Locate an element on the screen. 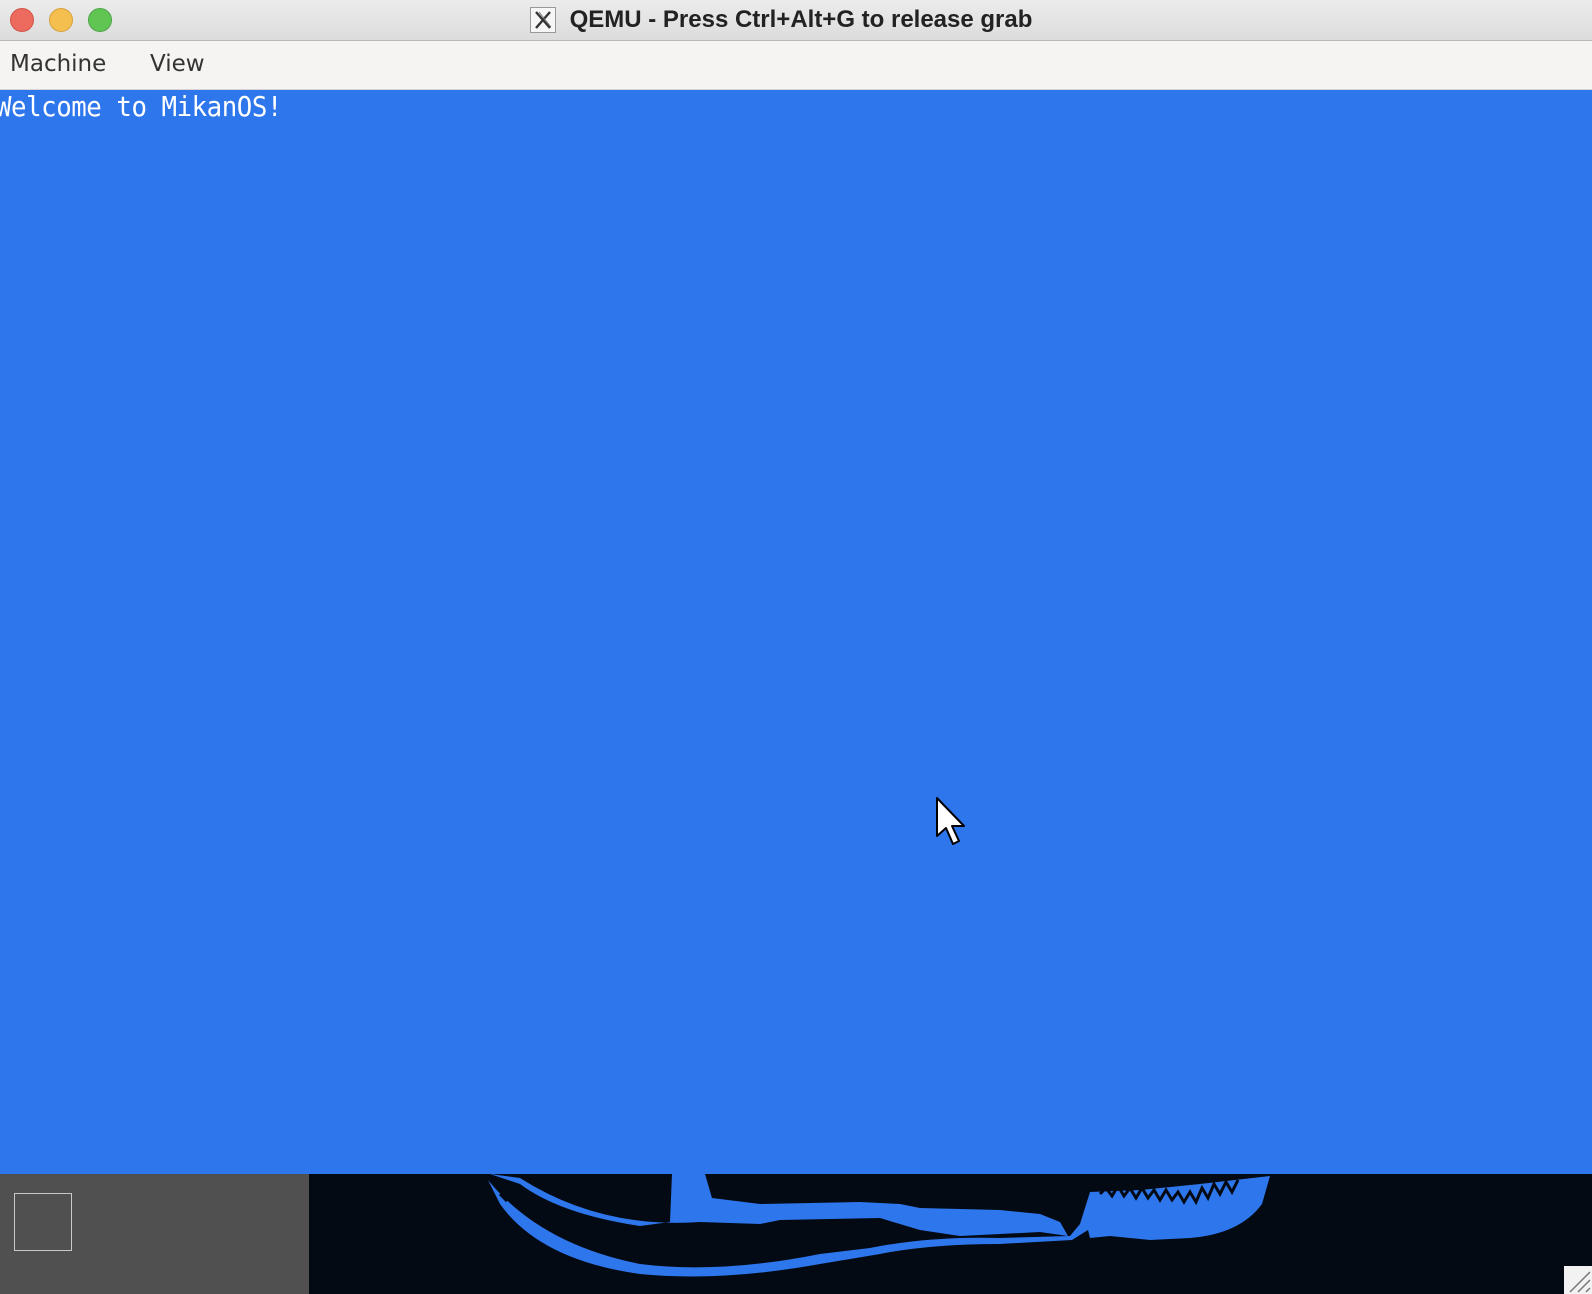 This screenshot has width=1592, height=1294. resize-grip-icon is located at coordinates (1580, 1282).